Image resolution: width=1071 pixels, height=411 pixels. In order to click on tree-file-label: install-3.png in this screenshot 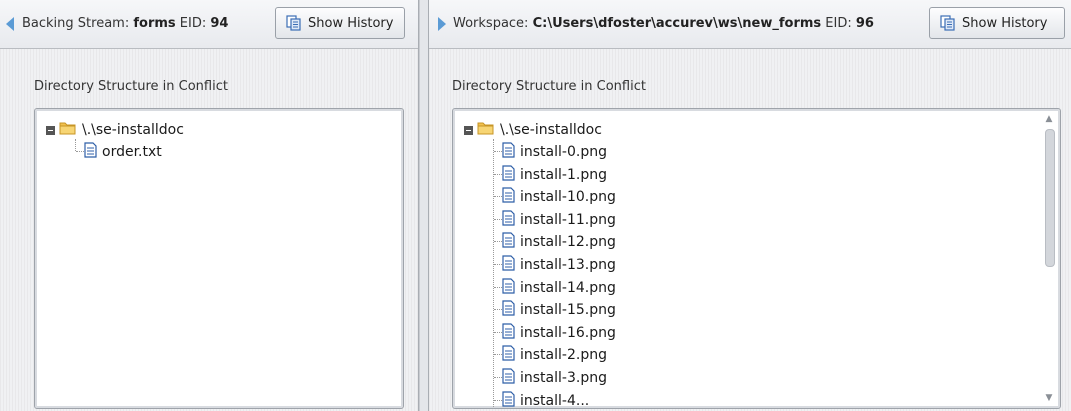, I will do `click(563, 378)`.